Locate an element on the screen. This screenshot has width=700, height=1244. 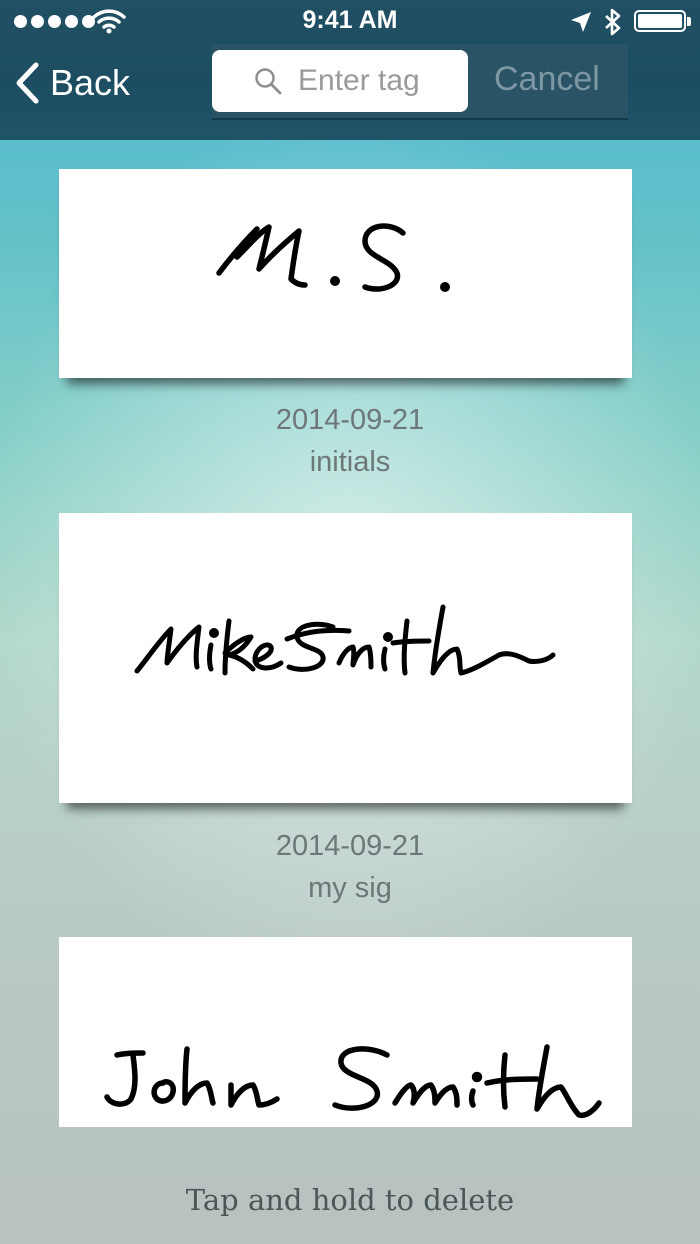
bluetooth-icon is located at coordinates (613, 22).